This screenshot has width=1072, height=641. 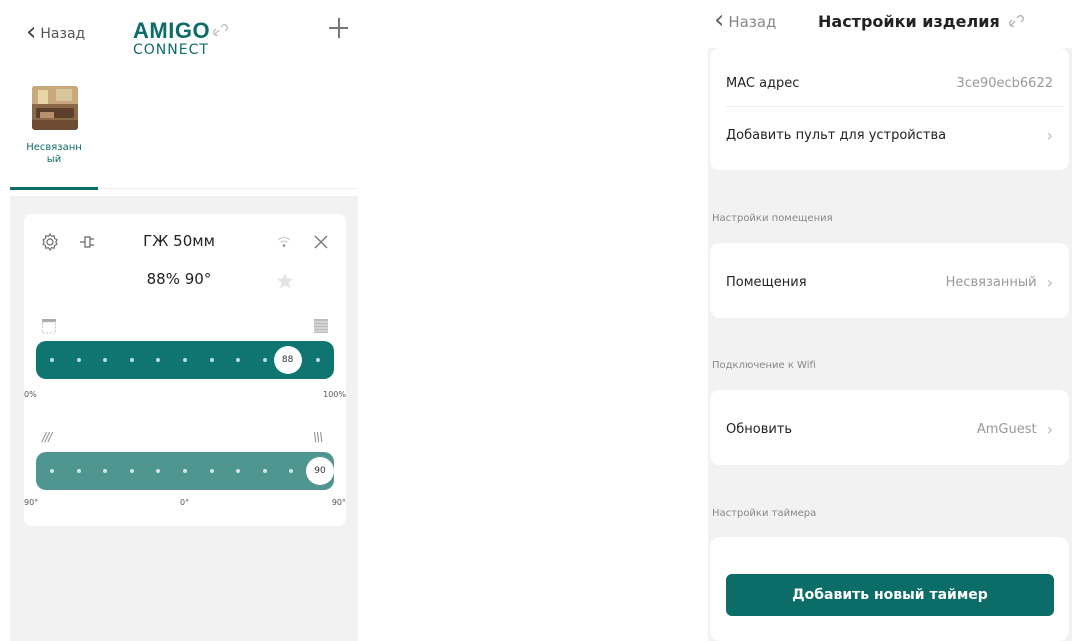 What do you see at coordinates (772, 218) in the screenshot?
I see `room-section-title: Настройки помещения` at bounding box center [772, 218].